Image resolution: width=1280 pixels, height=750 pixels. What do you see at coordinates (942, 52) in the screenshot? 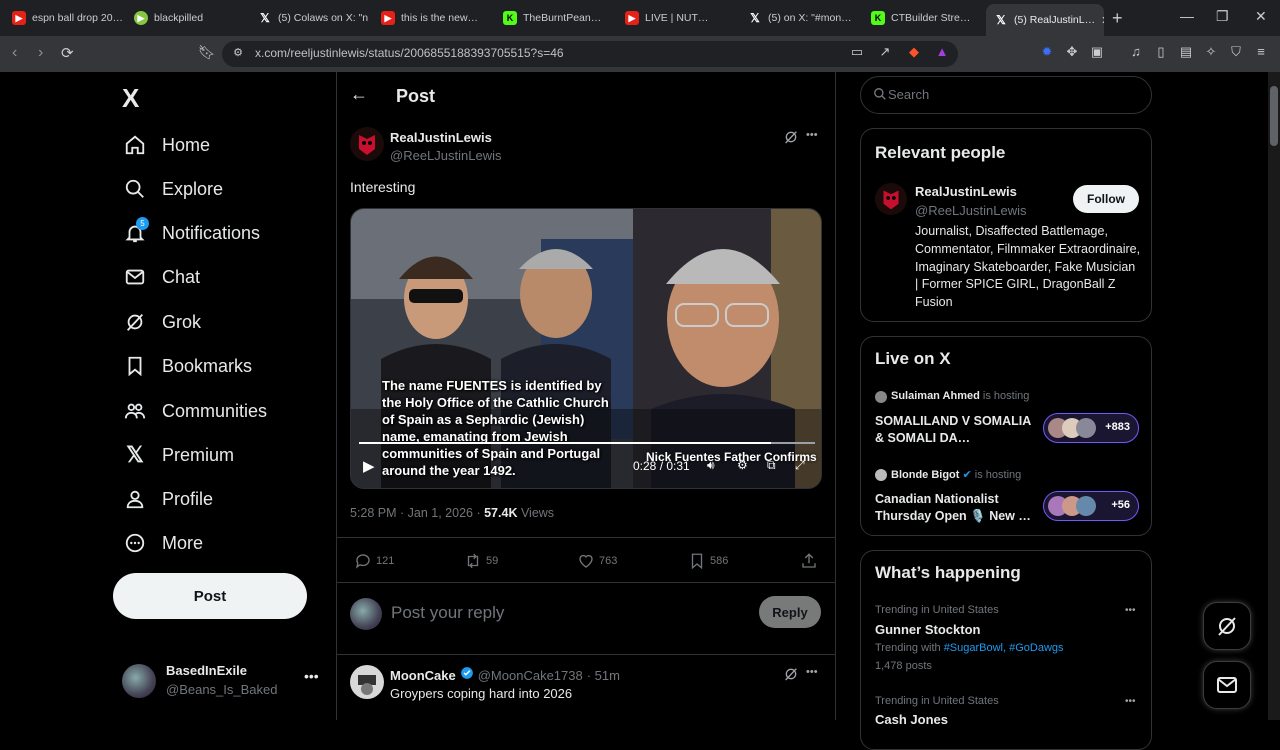
I see `brave-rewards-icon: ▲` at bounding box center [942, 52].